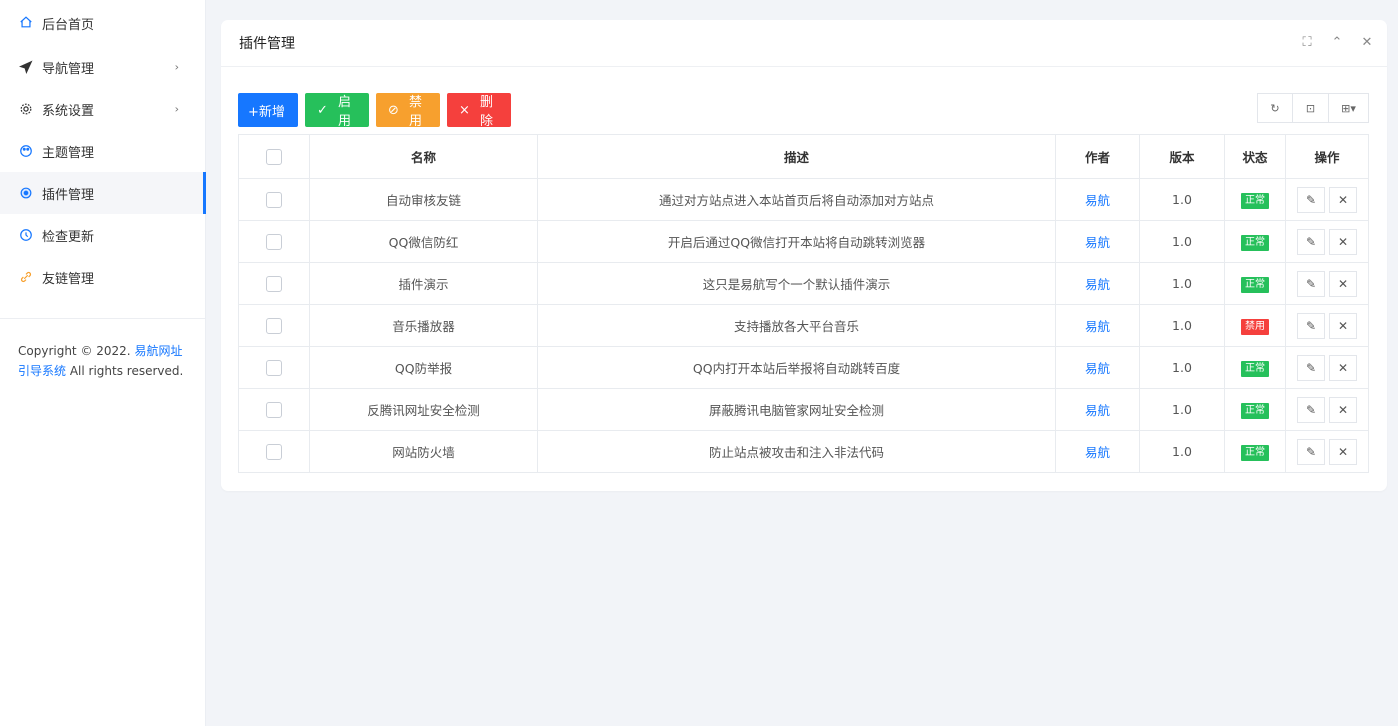 The width and height of the screenshot is (1398, 726). I want to click on sidebar-item-2: 系统设置 ›, so click(102, 109).